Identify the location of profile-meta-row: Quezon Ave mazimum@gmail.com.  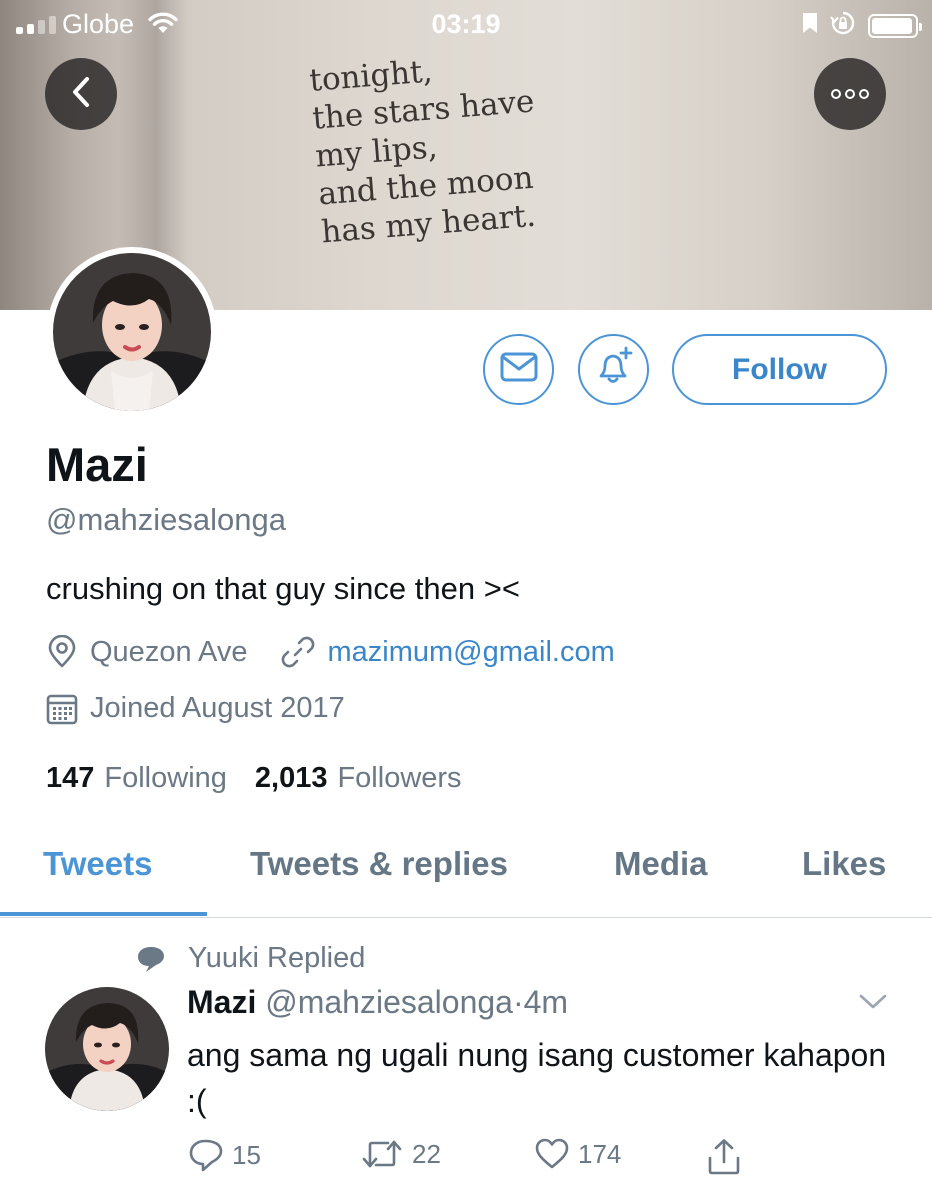
(330, 652).